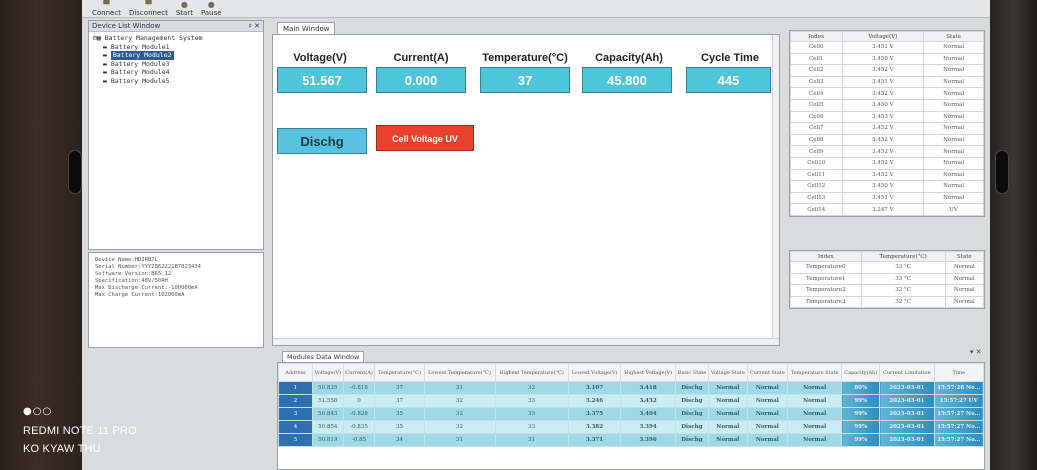 The image size is (1037, 470). I want to click on cell-index: Cell3, so click(816, 82).